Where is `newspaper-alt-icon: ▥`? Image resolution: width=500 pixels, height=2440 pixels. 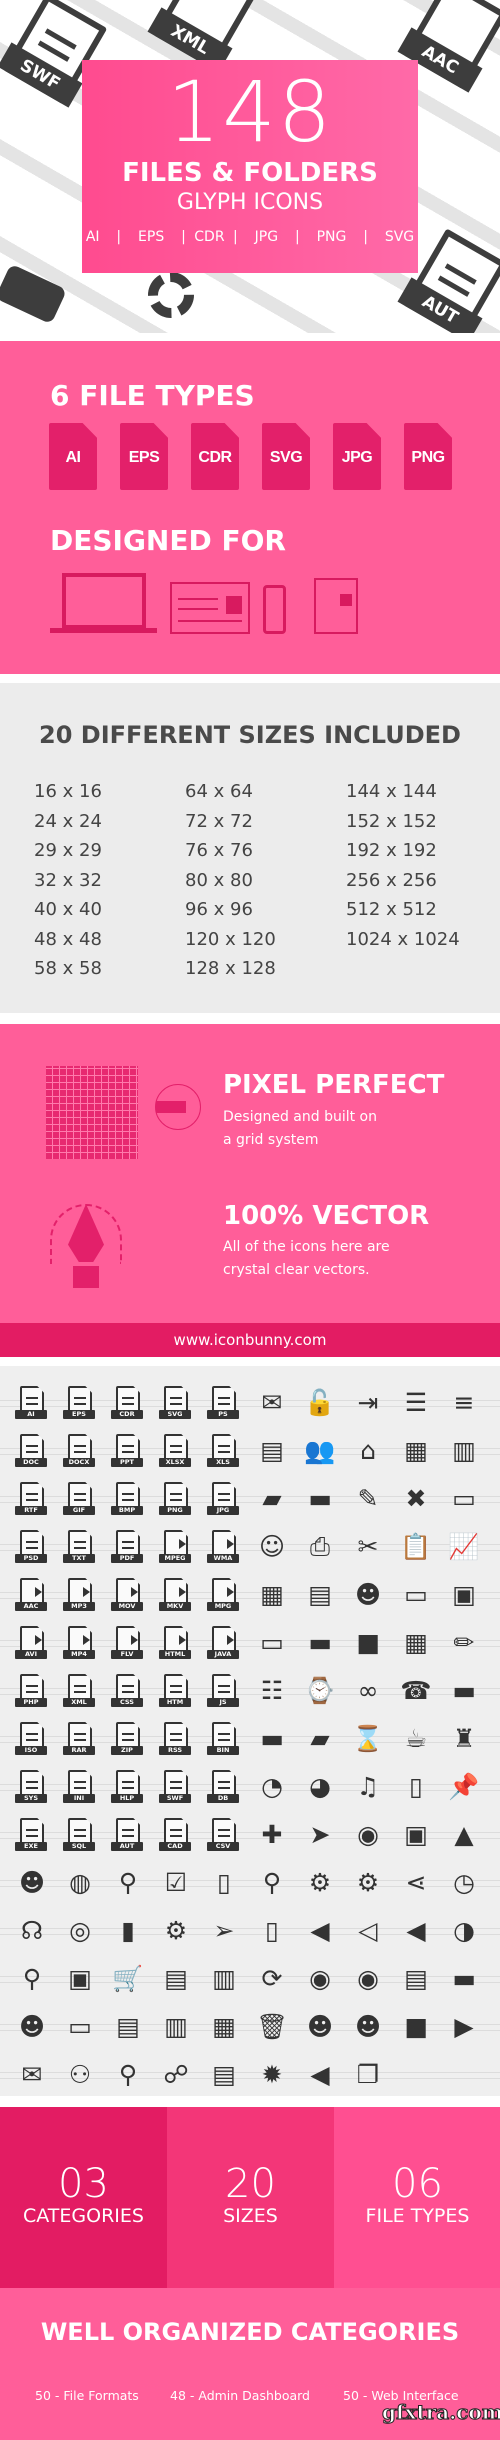 newspaper-alt-icon: ▥ is located at coordinates (224, 1978).